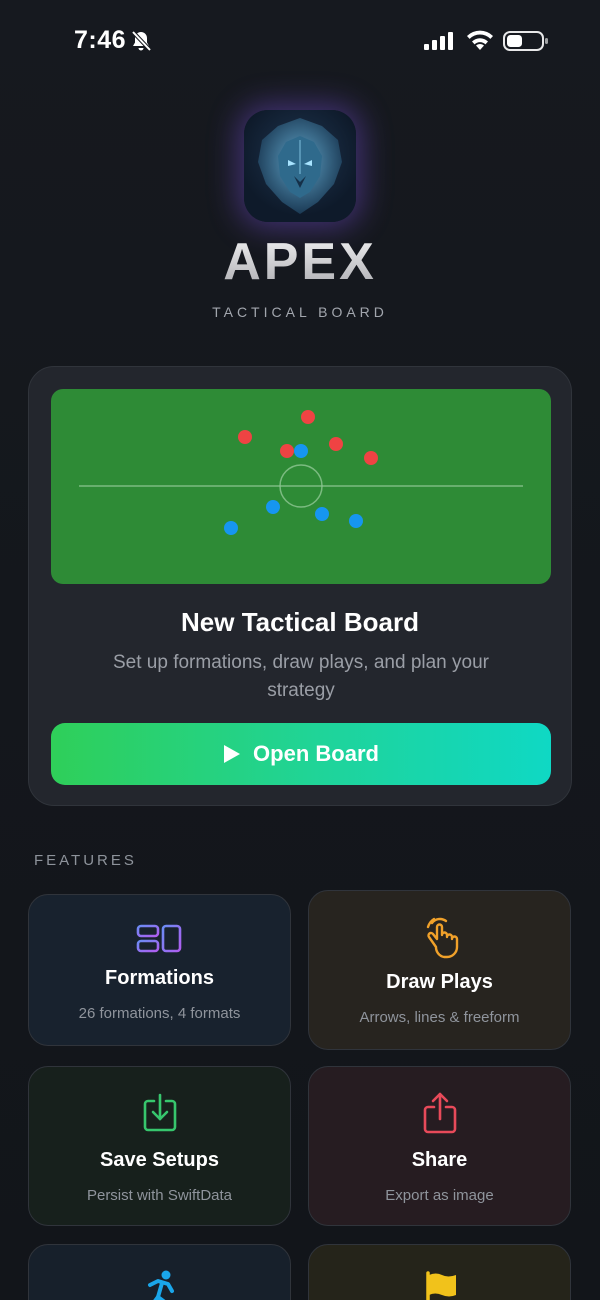  Describe the element at coordinates (439, 1160) in the screenshot. I see `feature-title: Share` at that location.